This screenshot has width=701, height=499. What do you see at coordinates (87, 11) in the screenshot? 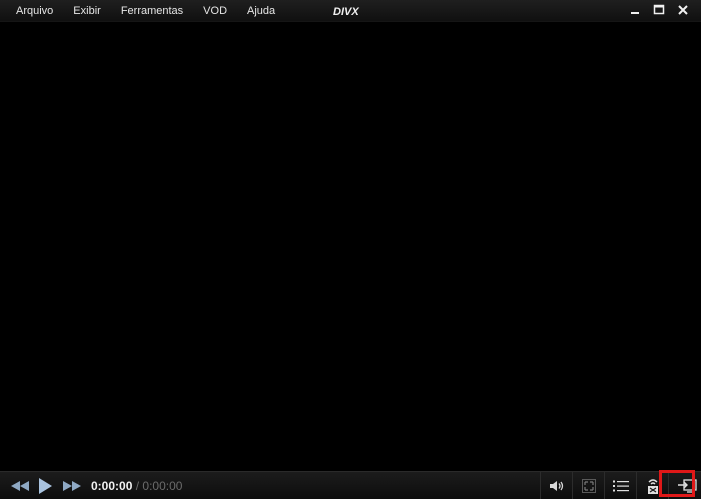
I see `menu-exibir: Exibir` at bounding box center [87, 11].